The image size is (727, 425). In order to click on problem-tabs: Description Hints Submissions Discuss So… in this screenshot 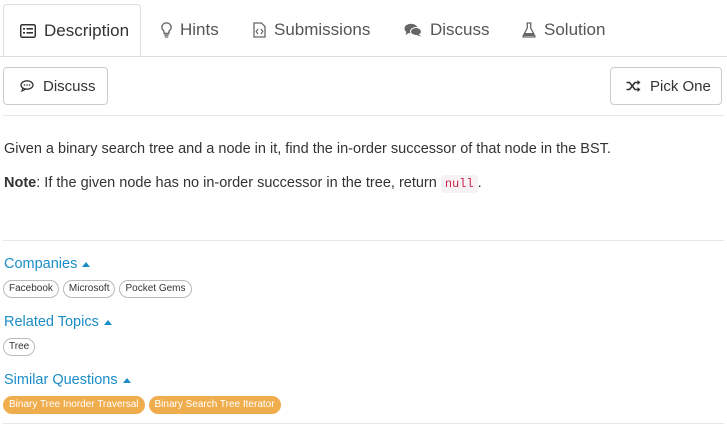, I will do `click(363, 28)`.